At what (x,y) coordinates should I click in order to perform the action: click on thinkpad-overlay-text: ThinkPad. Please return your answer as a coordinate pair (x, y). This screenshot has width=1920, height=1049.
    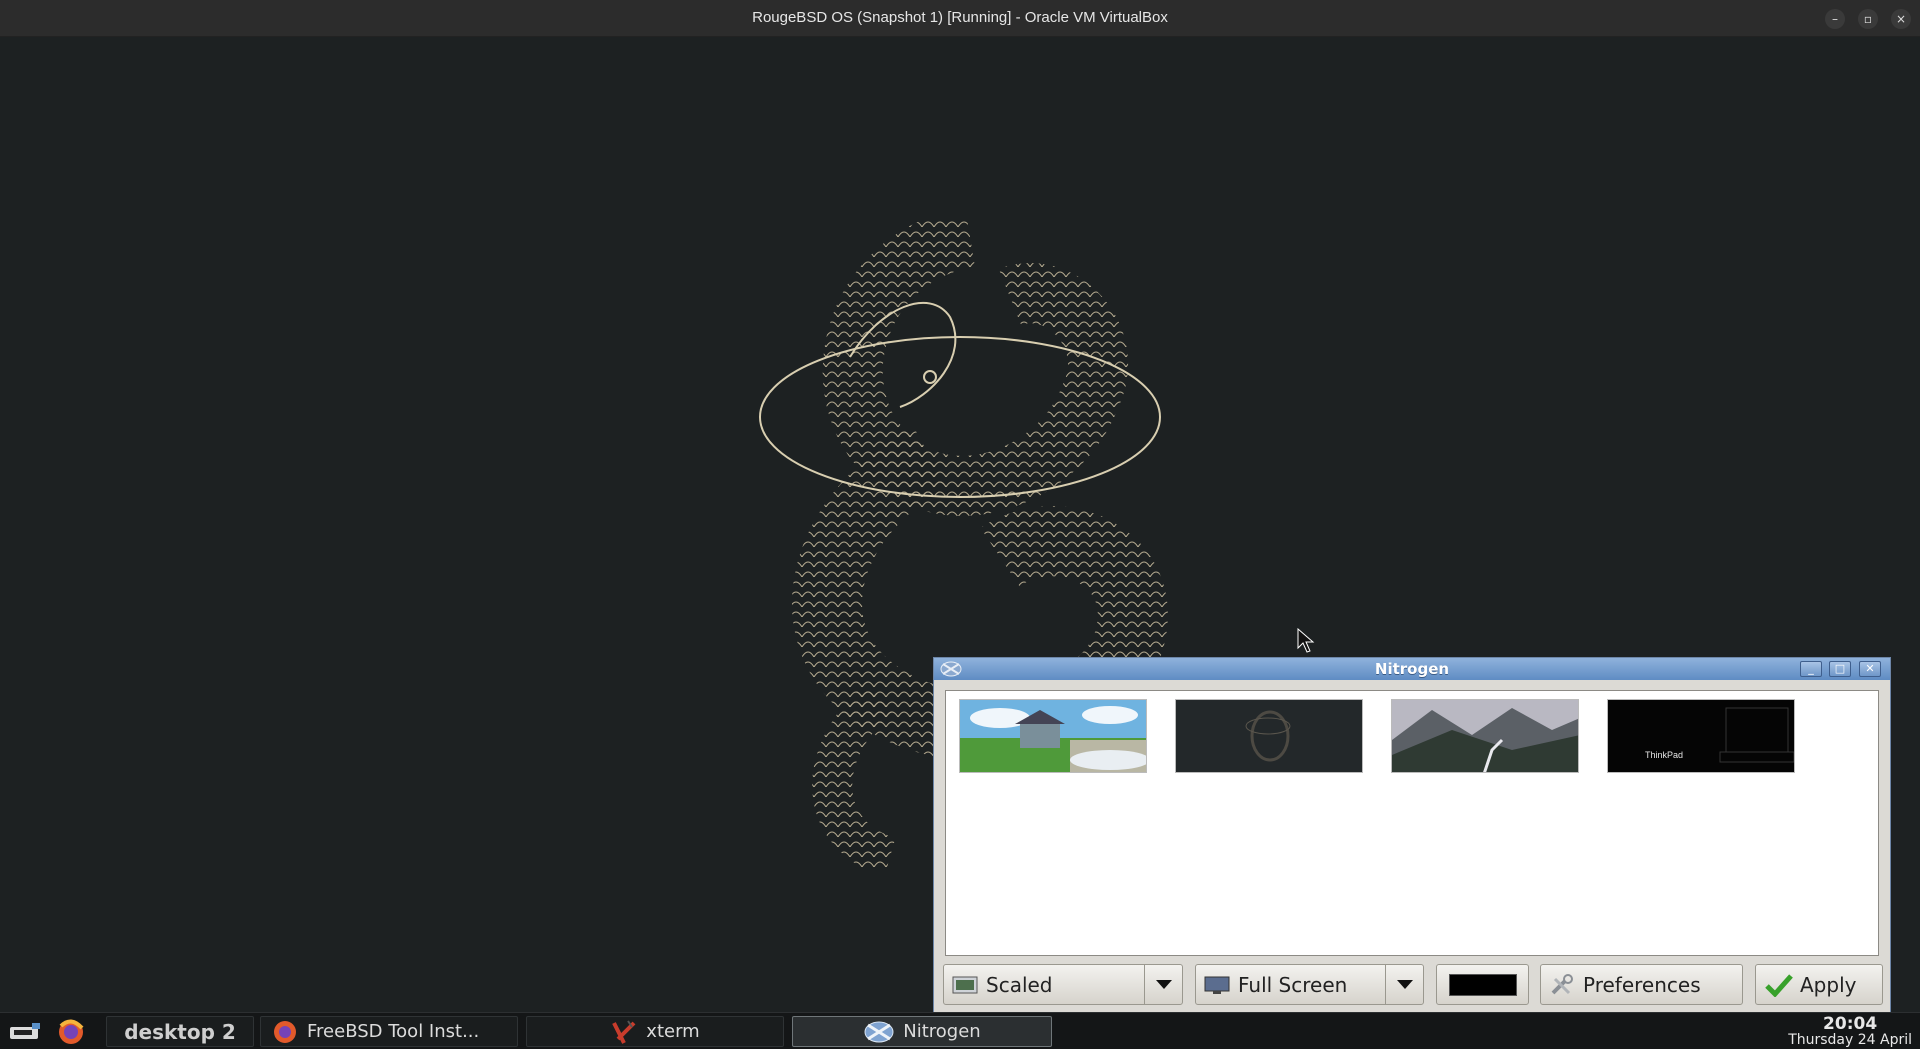
    Looking at the image, I should click on (1664, 755).